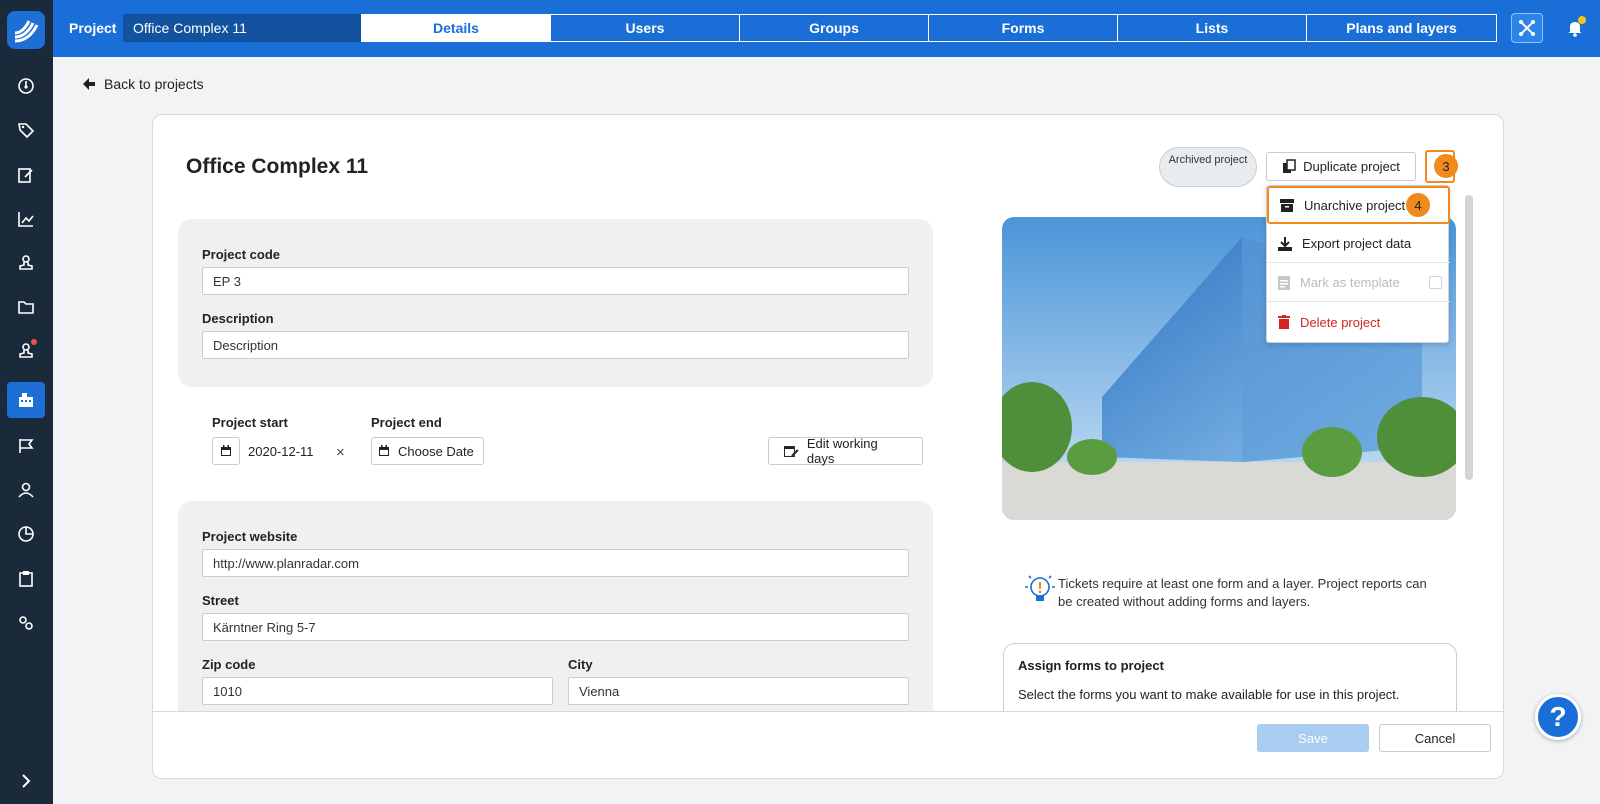 This screenshot has height=804, width=1600. I want to click on project-start-field: 2020-12-11, so click(277, 451).